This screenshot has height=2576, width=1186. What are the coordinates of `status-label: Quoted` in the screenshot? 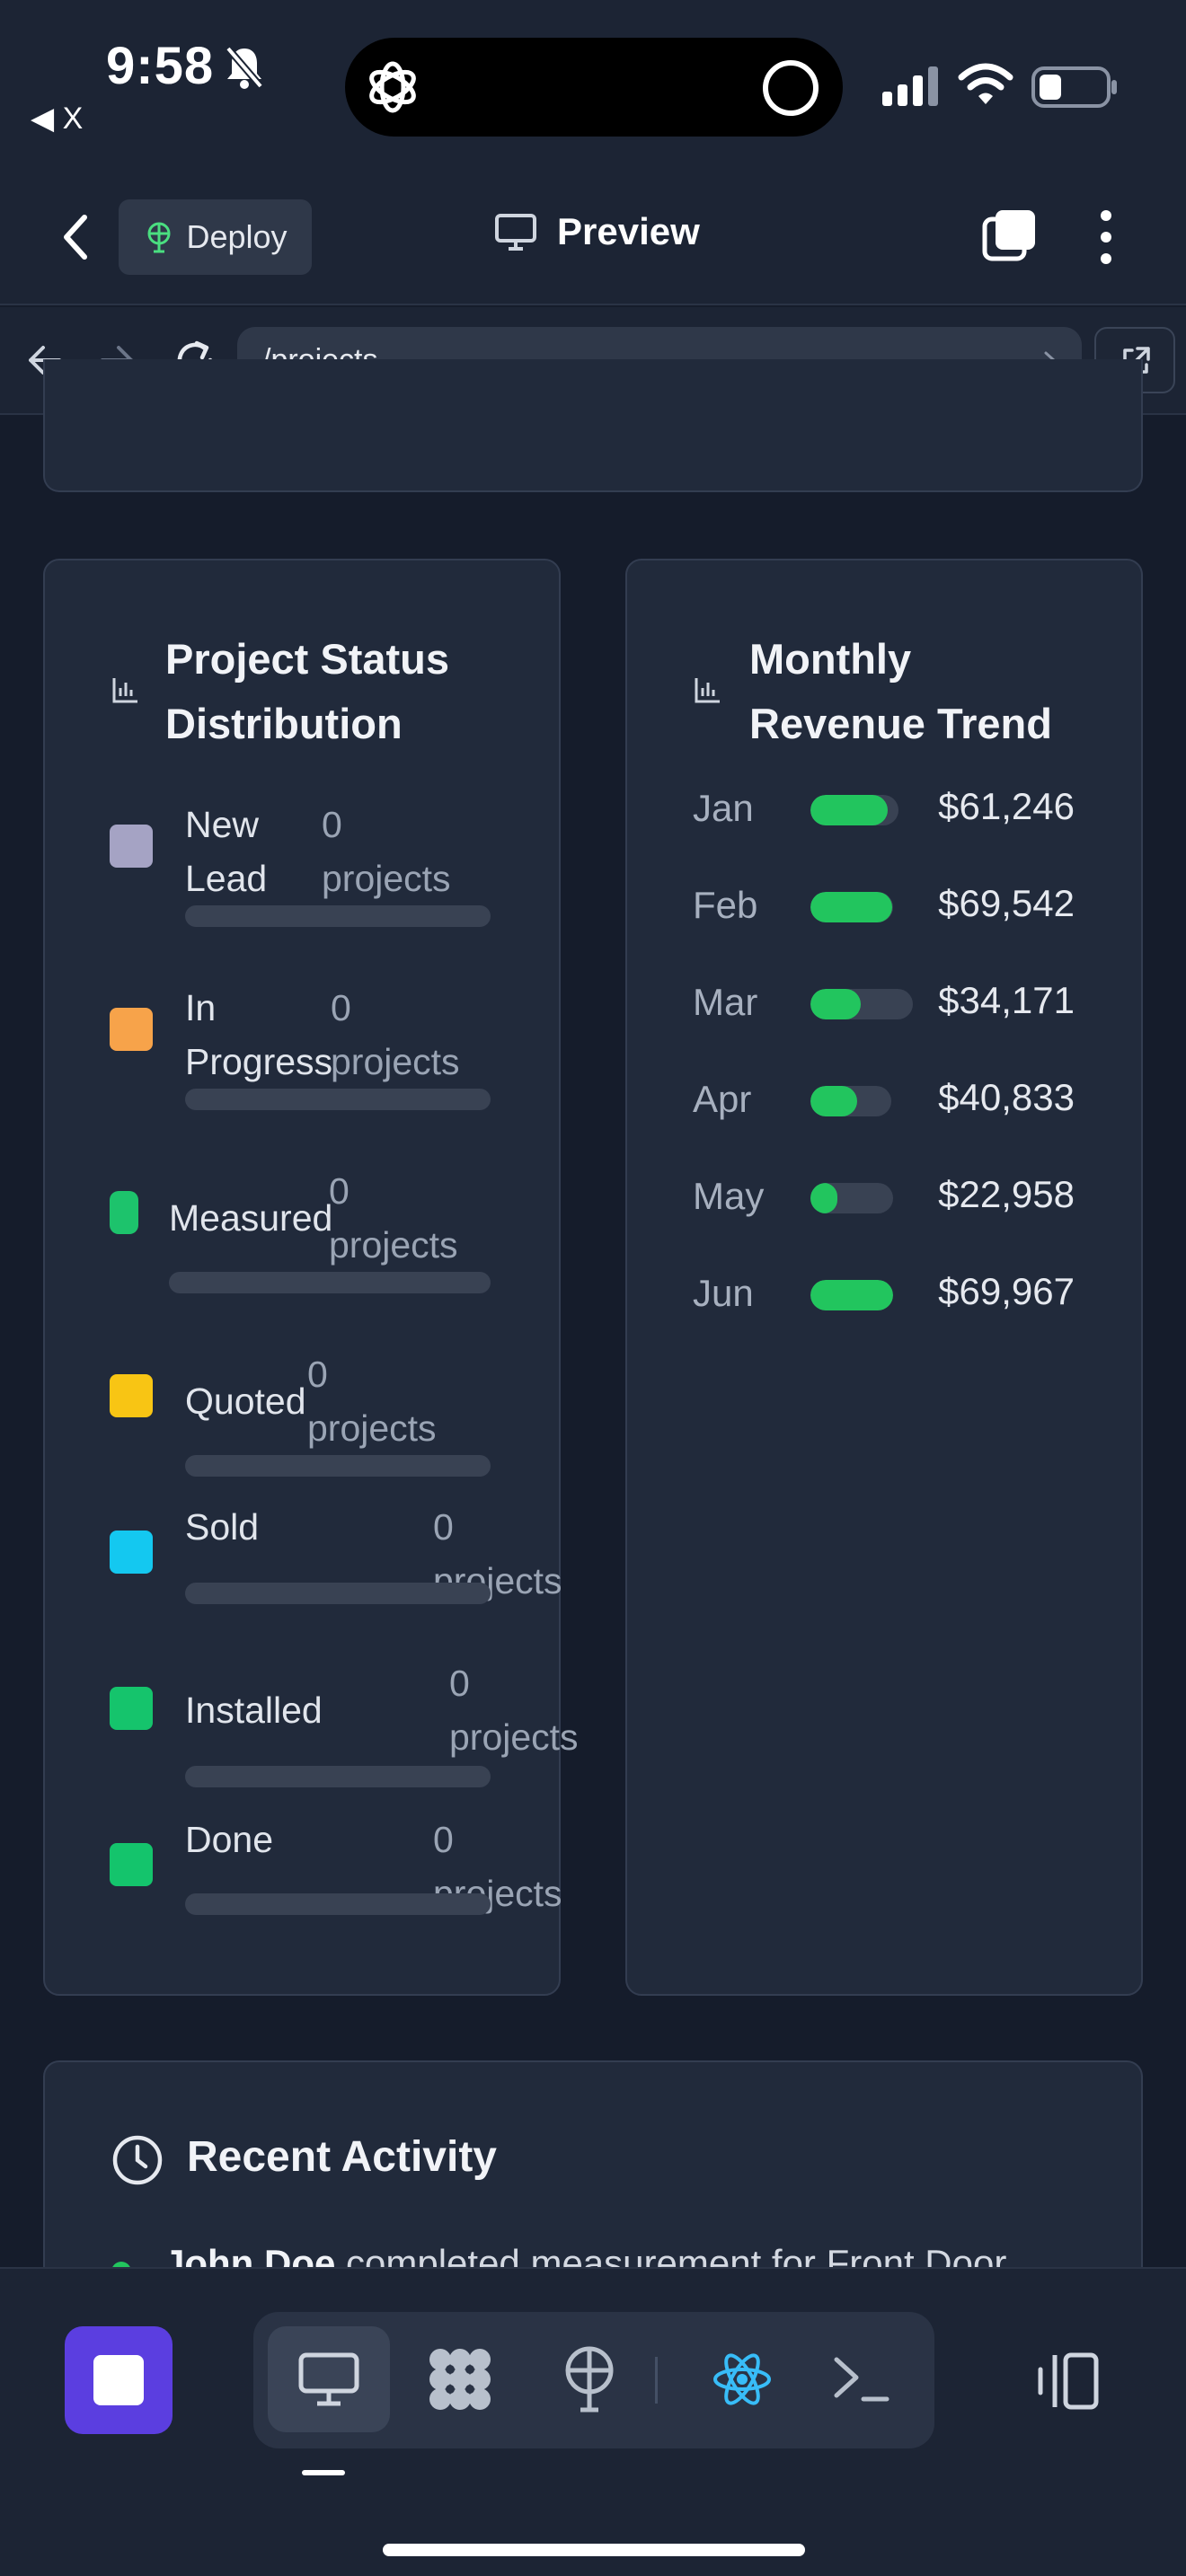 It's located at (245, 1401).